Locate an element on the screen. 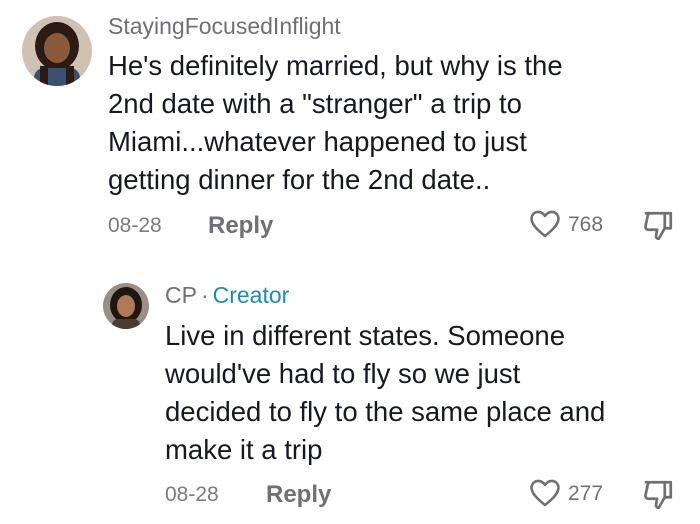 This screenshot has width=700, height=524. comment-username: CP is located at coordinates (181, 295).